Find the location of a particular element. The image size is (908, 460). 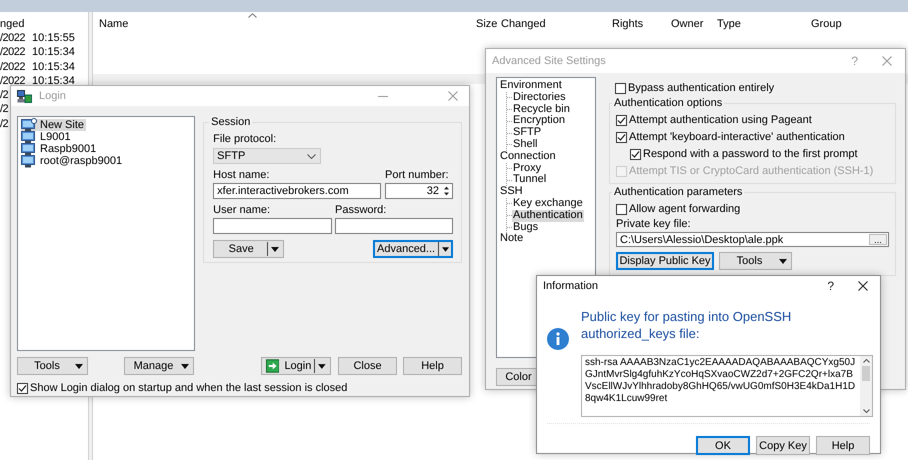

site-item: New Site is located at coordinates (53, 125).